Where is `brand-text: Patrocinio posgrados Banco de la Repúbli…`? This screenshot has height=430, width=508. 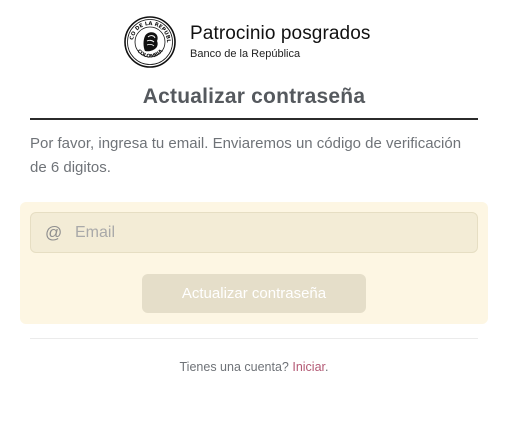
brand-text: Patrocinio posgrados Banco de la Repúbli… is located at coordinates (280, 42).